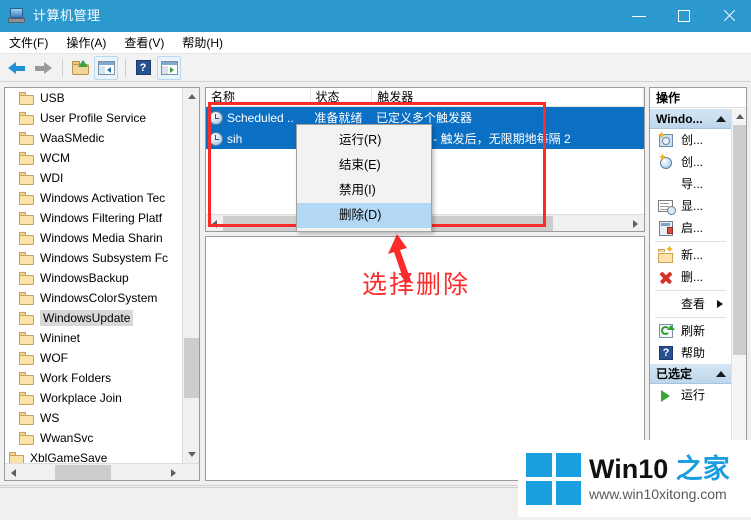 This screenshot has height=520, width=751. Describe the element at coordinates (103, 198) in the screenshot. I see `tree-item-label: Windows Activation Tec` at that location.